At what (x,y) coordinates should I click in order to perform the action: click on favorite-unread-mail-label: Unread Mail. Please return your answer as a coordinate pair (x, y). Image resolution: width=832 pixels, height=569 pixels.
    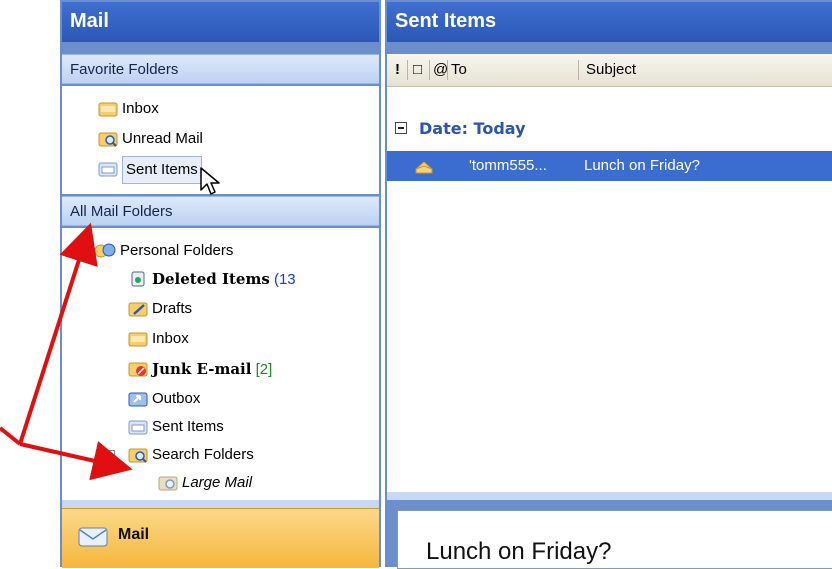
    Looking at the image, I should click on (162, 138).